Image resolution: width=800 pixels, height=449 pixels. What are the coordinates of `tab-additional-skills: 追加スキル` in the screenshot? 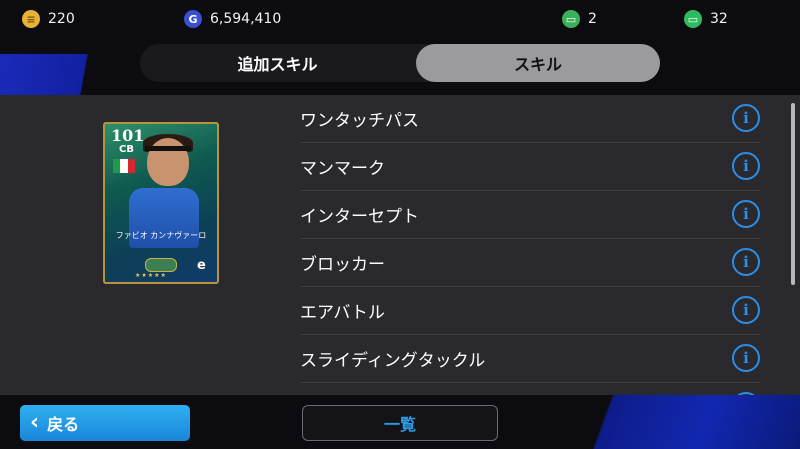 It's located at (277, 63).